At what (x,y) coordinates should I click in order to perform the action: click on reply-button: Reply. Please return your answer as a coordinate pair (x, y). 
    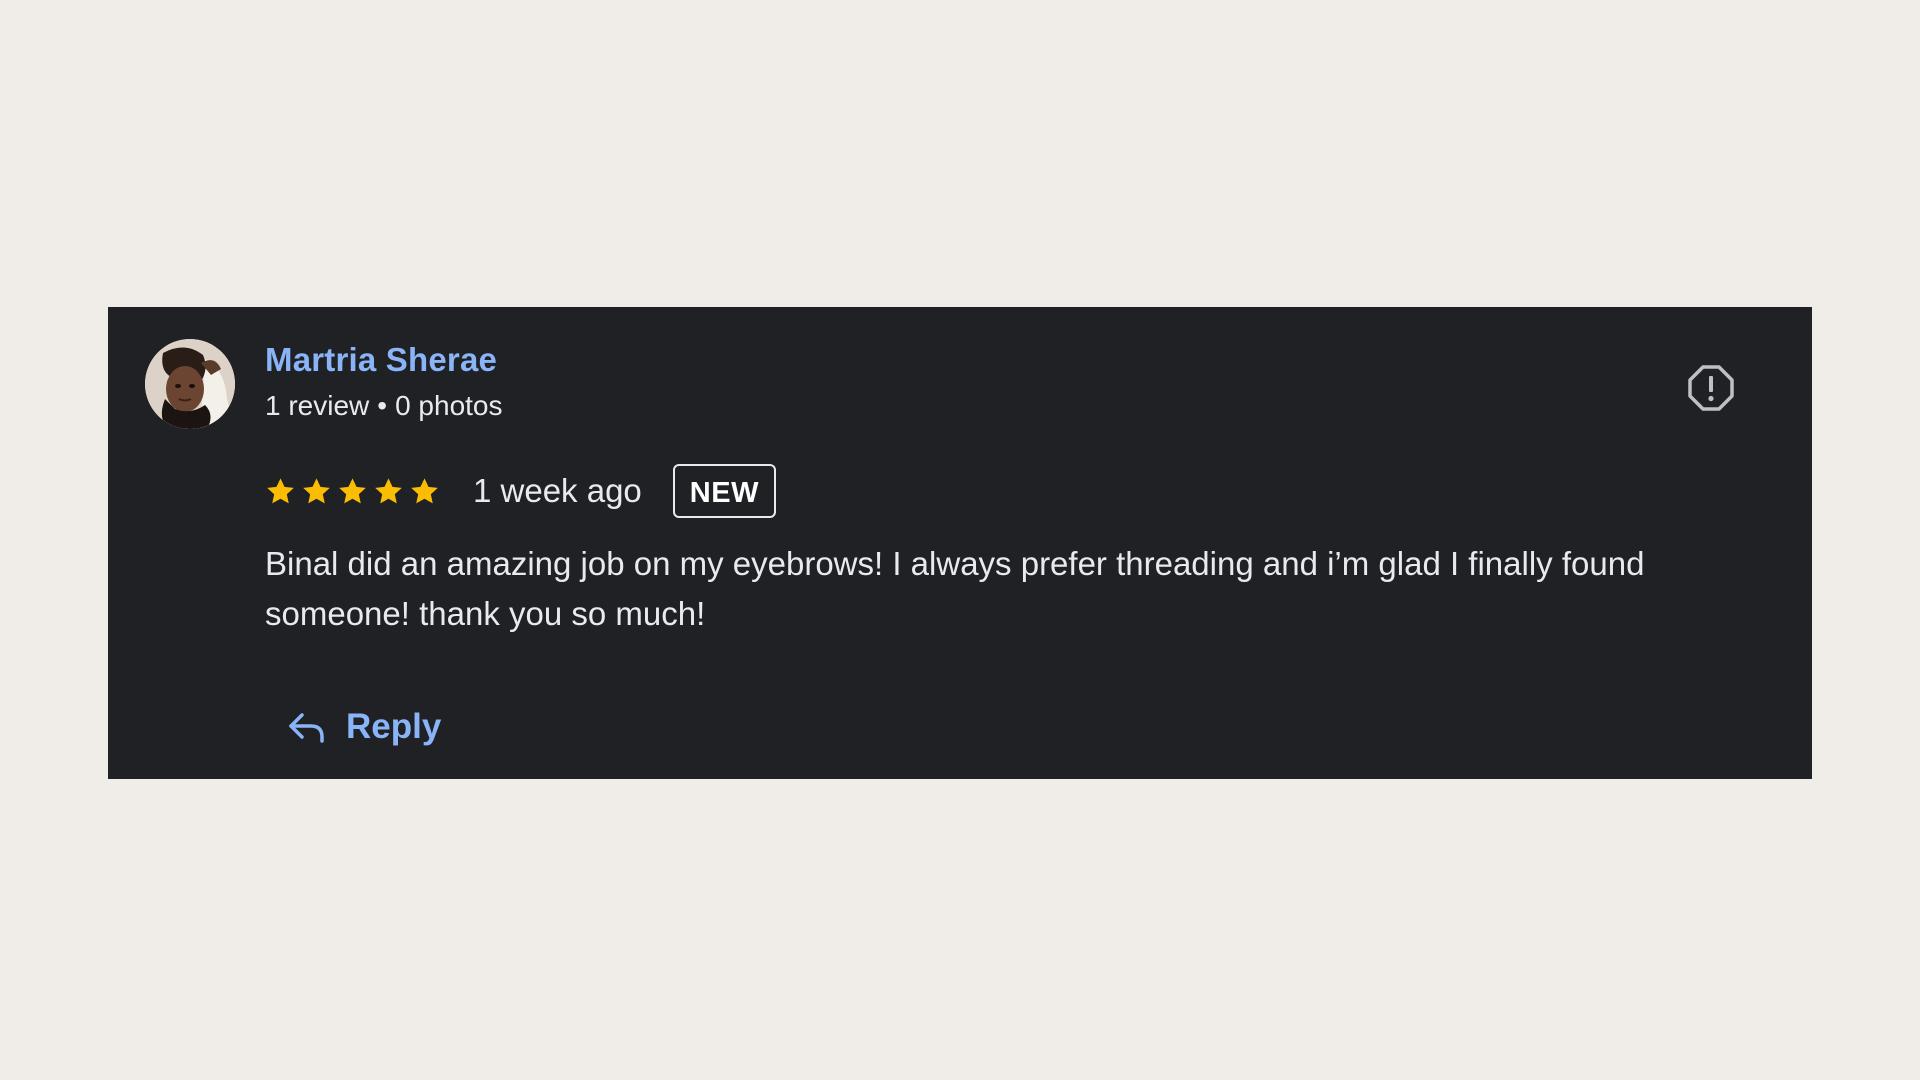
    Looking at the image, I should click on (363, 727).